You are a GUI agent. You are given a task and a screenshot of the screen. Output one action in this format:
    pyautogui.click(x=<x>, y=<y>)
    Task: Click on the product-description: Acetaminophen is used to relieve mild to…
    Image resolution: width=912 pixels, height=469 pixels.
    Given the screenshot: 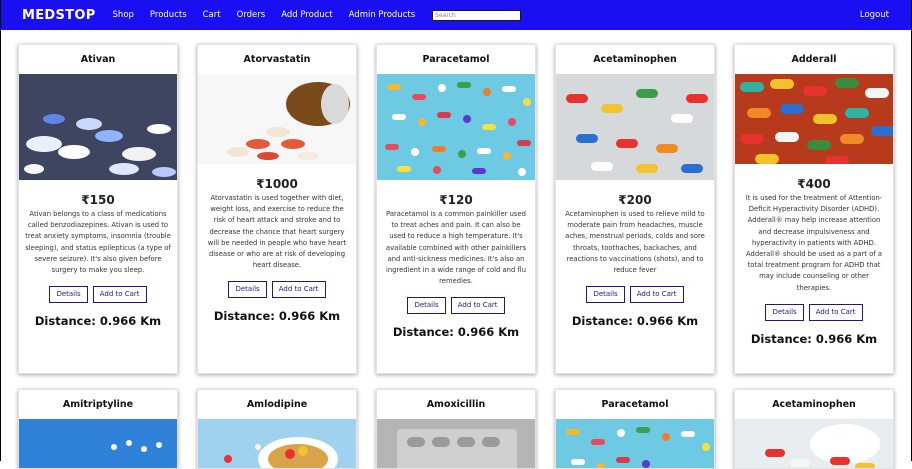 What is the action you would take?
    pyautogui.click(x=635, y=242)
    